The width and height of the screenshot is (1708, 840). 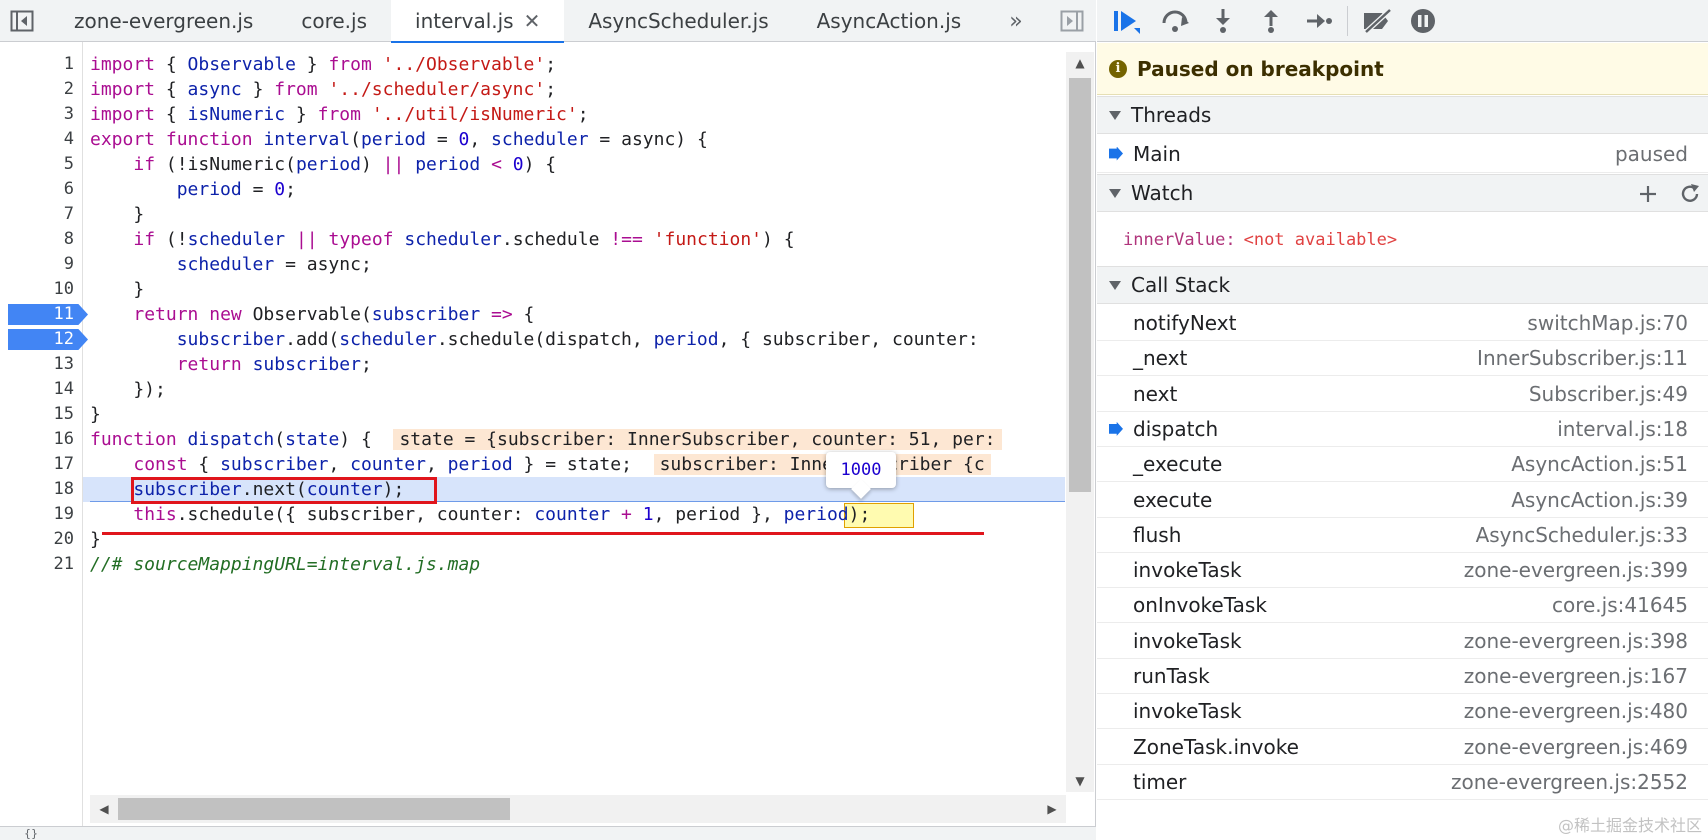 What do you see at coordinates (1599, 500) in the screenshot?
I see `call-frame-location: AsyncAction.js:39` at bounding box center [1599, 500].